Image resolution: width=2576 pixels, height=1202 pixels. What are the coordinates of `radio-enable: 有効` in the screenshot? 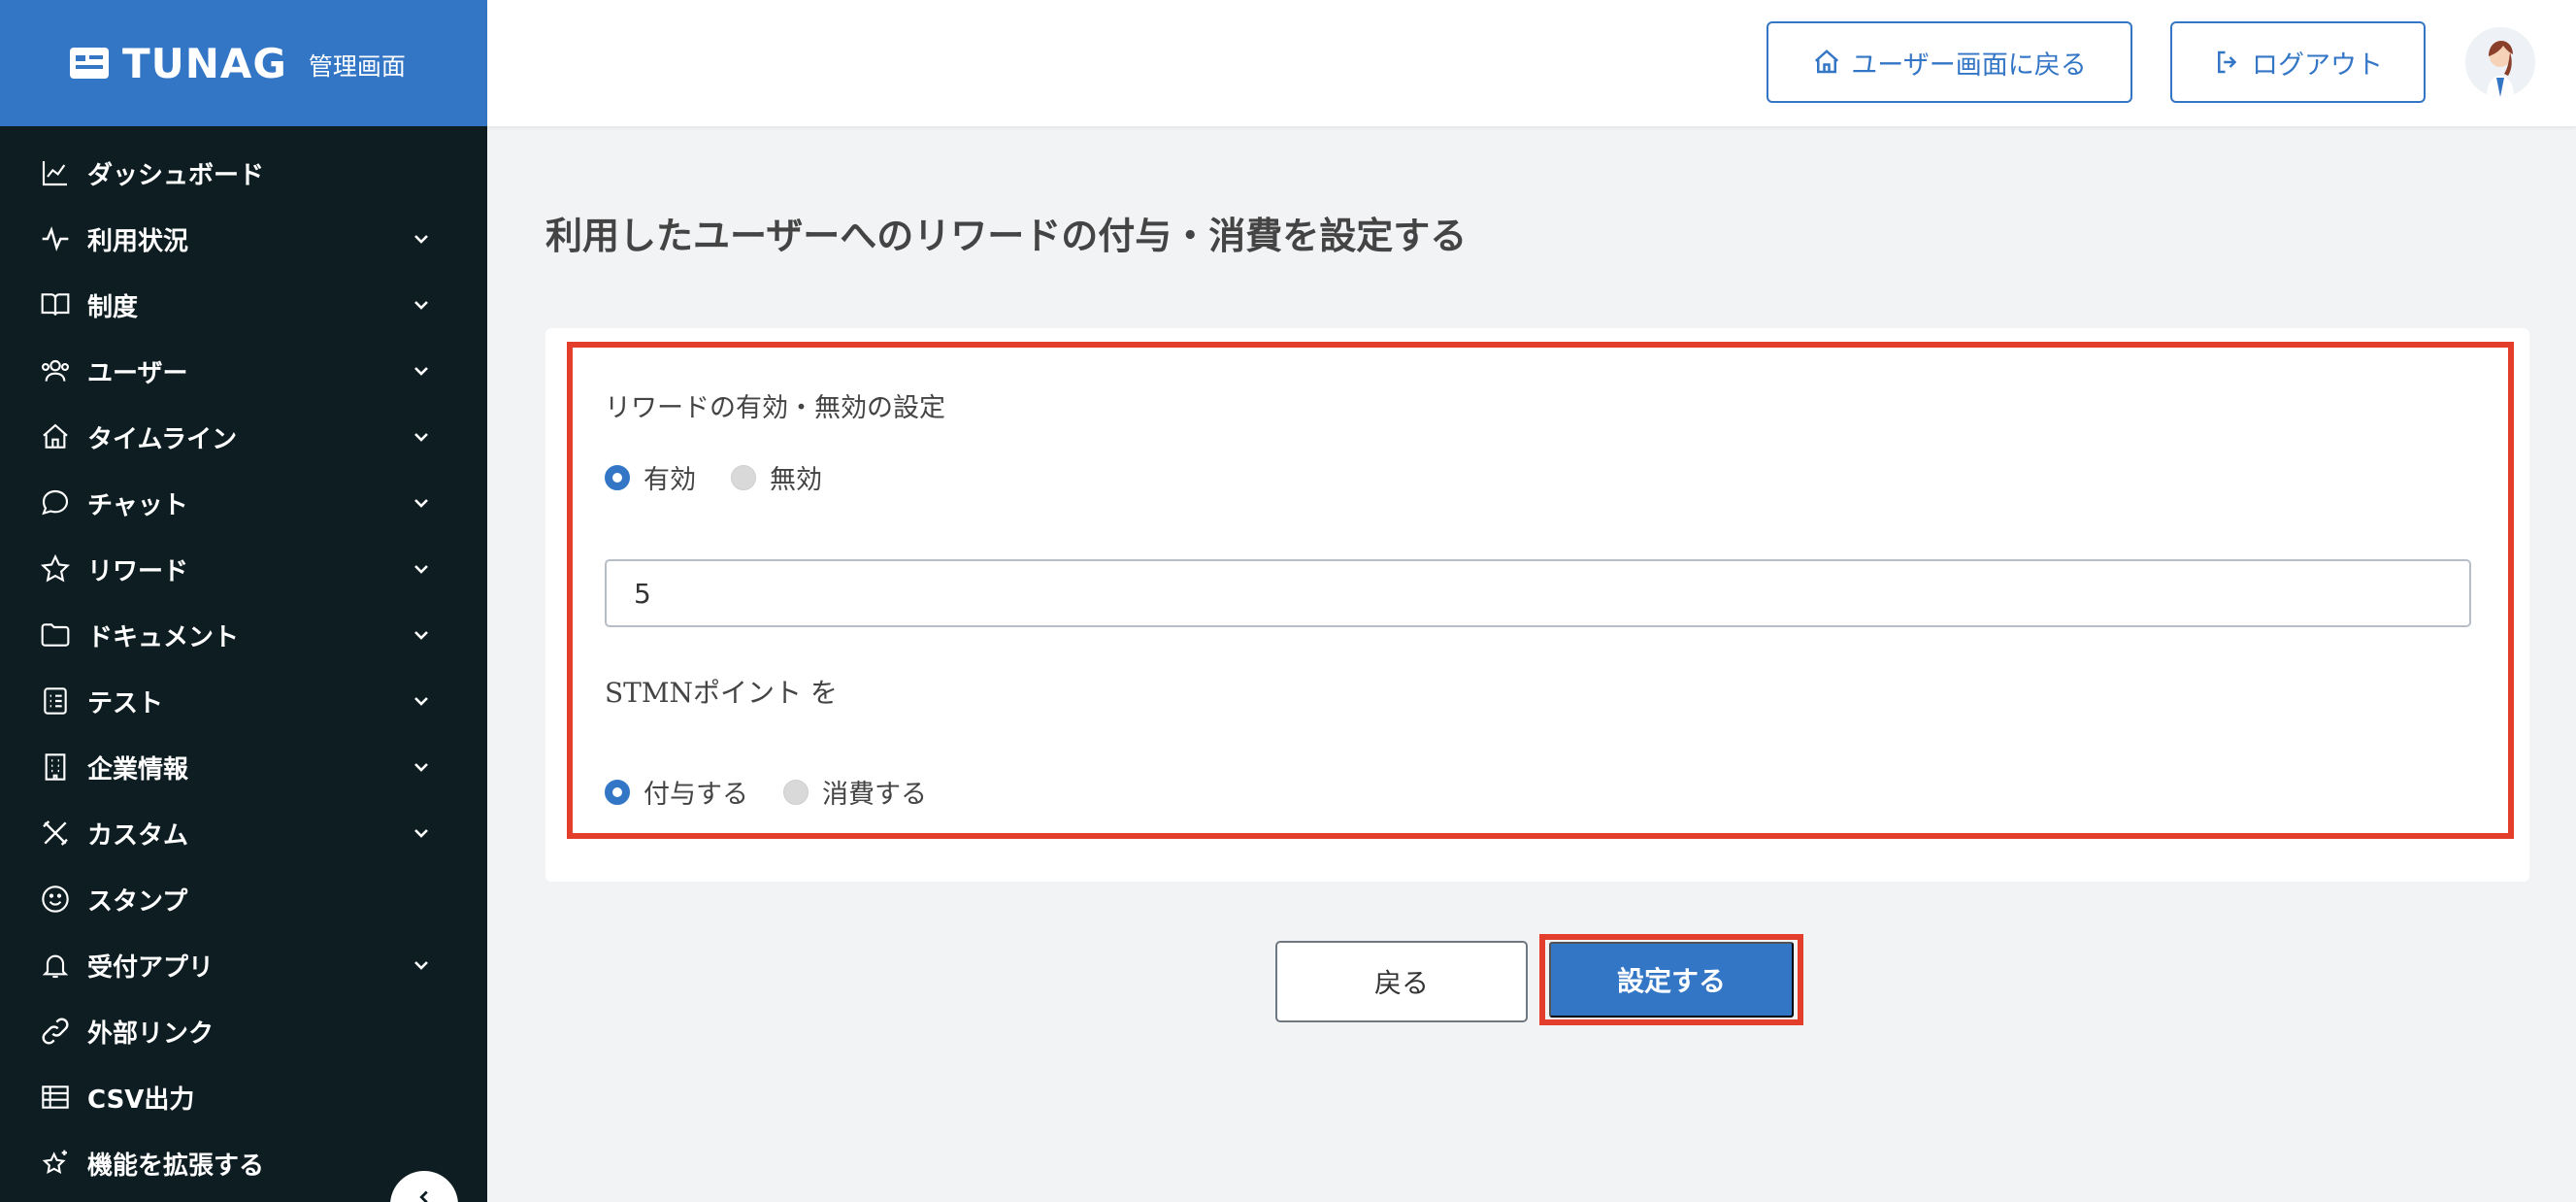 It's located at (650, 477).